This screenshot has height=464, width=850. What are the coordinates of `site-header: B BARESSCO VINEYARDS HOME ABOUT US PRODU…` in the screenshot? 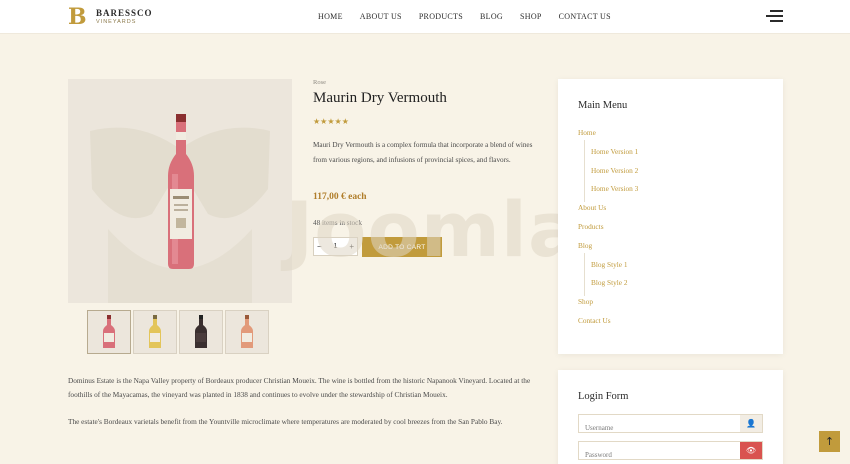 It's located at (425, 17).